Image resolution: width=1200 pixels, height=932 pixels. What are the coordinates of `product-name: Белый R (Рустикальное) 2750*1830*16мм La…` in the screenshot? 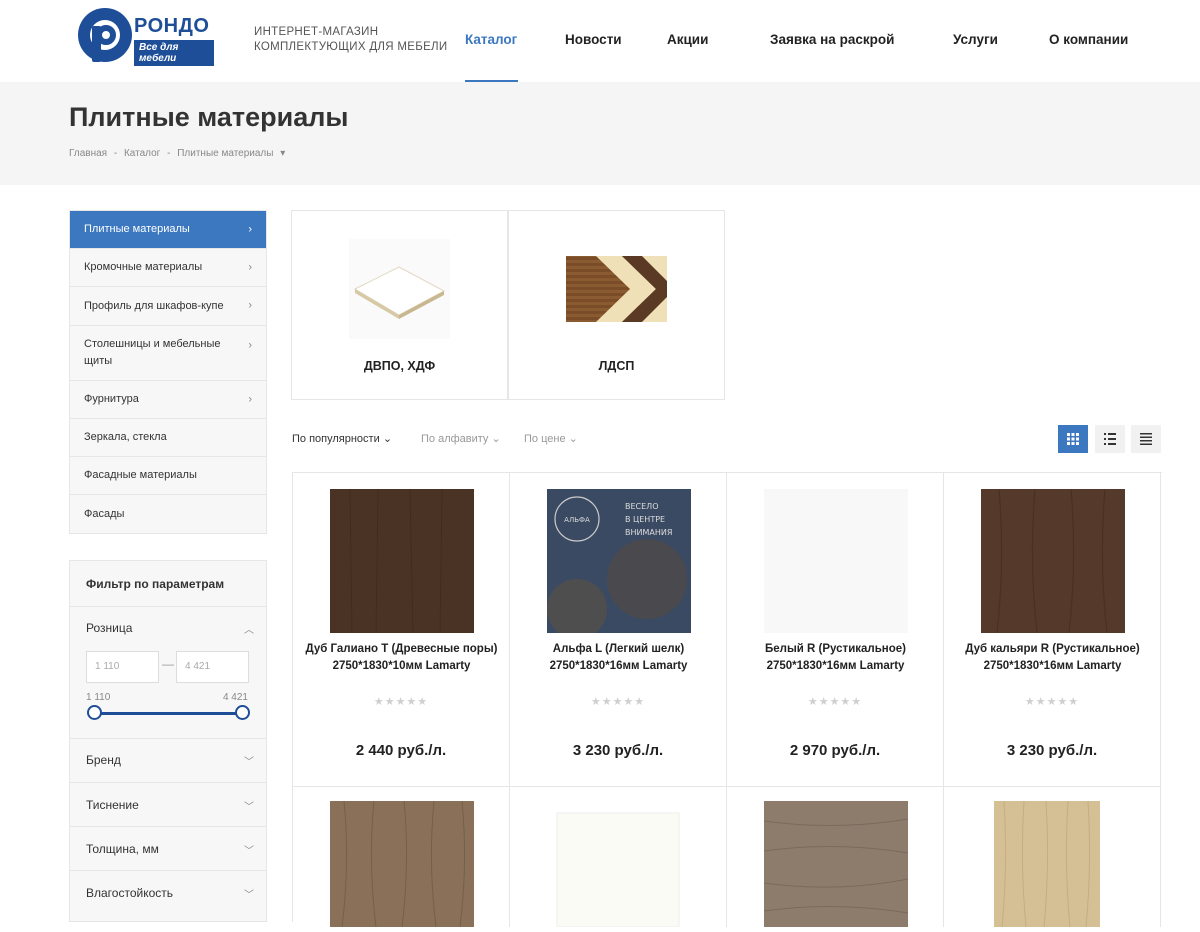 It's located at (835, 658).